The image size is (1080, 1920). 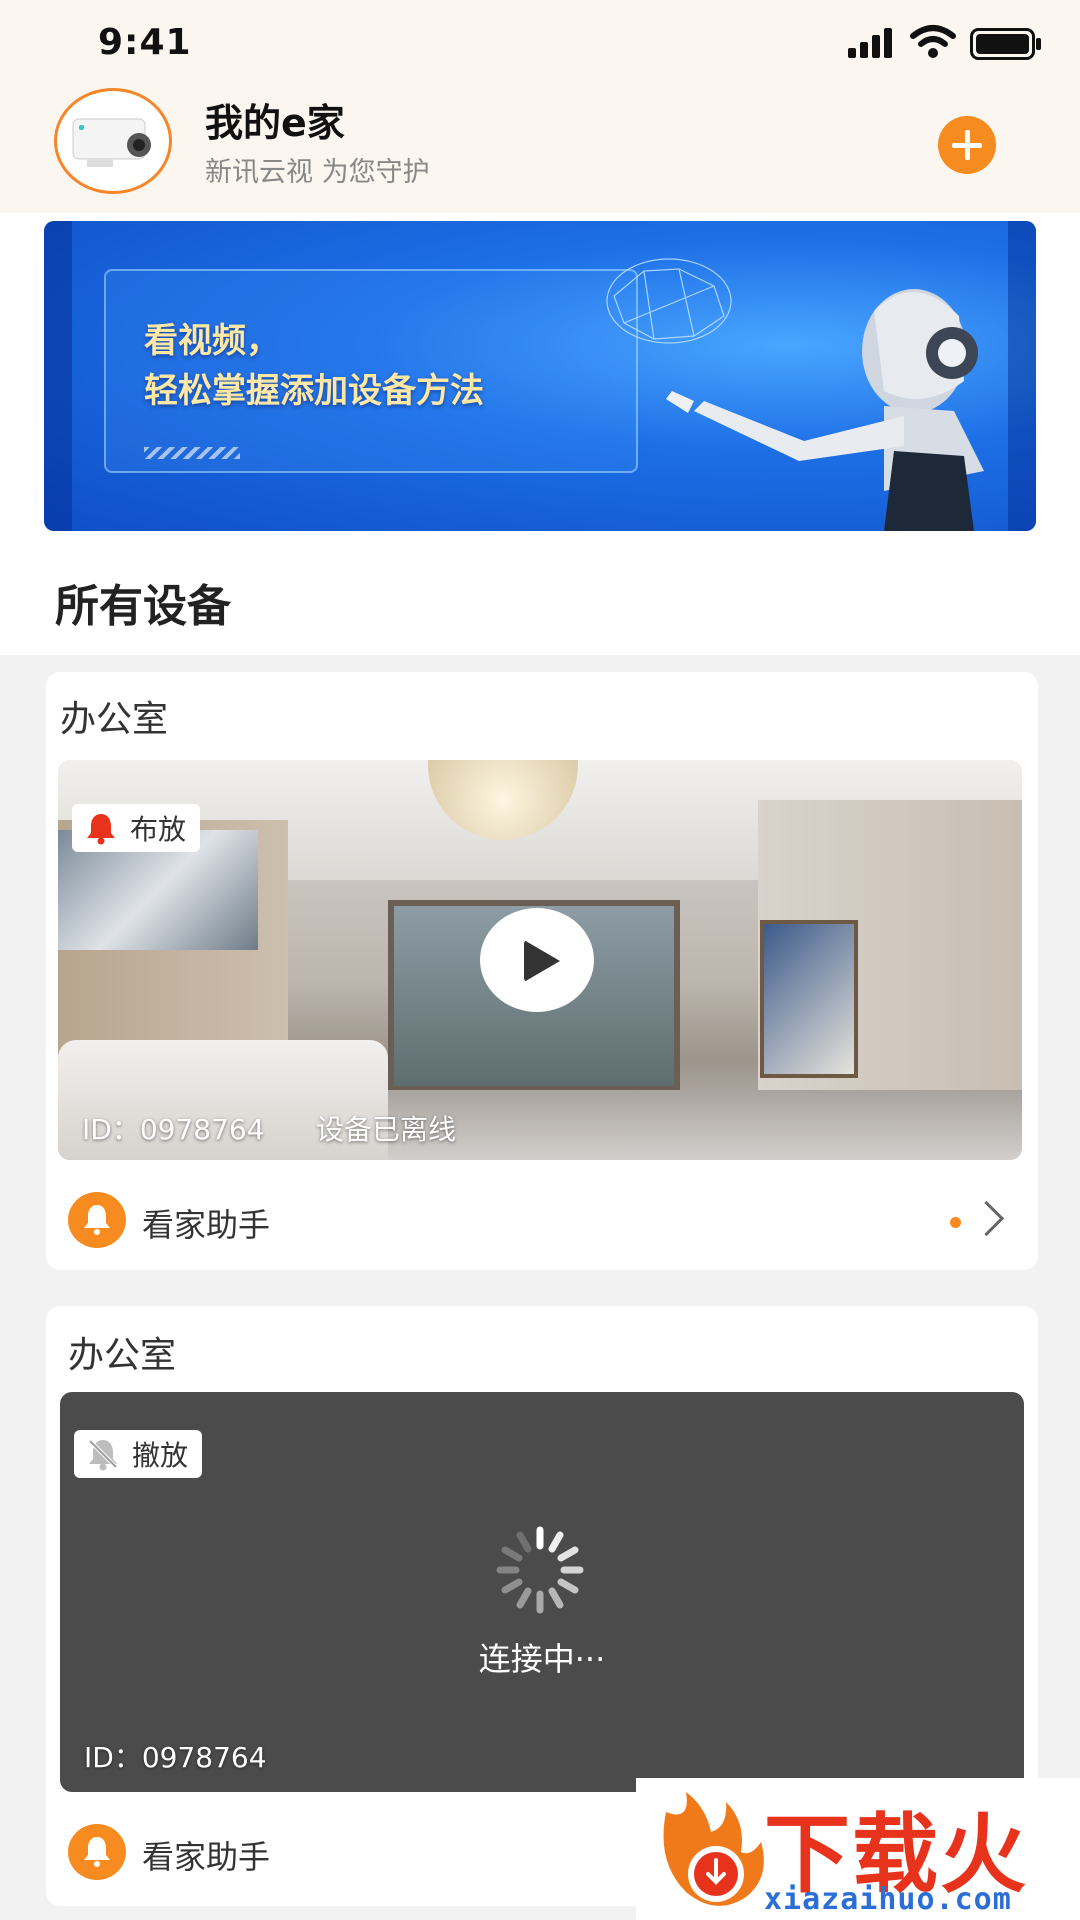 I want to click on loading-spinner-icon, so click(x=540, y=1570).